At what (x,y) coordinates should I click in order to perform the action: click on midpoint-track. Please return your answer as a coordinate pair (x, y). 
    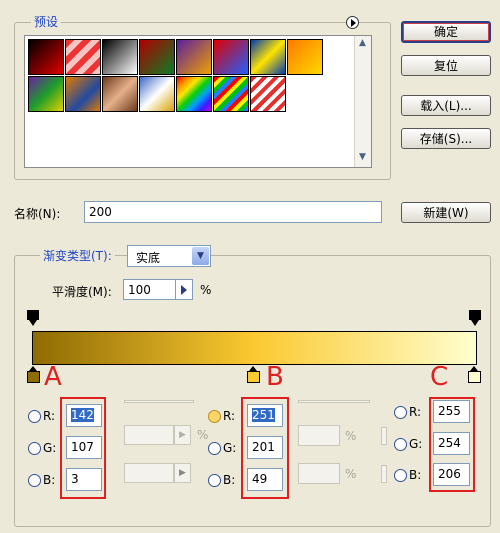
    Looking at the image, I should click on (334, 401).